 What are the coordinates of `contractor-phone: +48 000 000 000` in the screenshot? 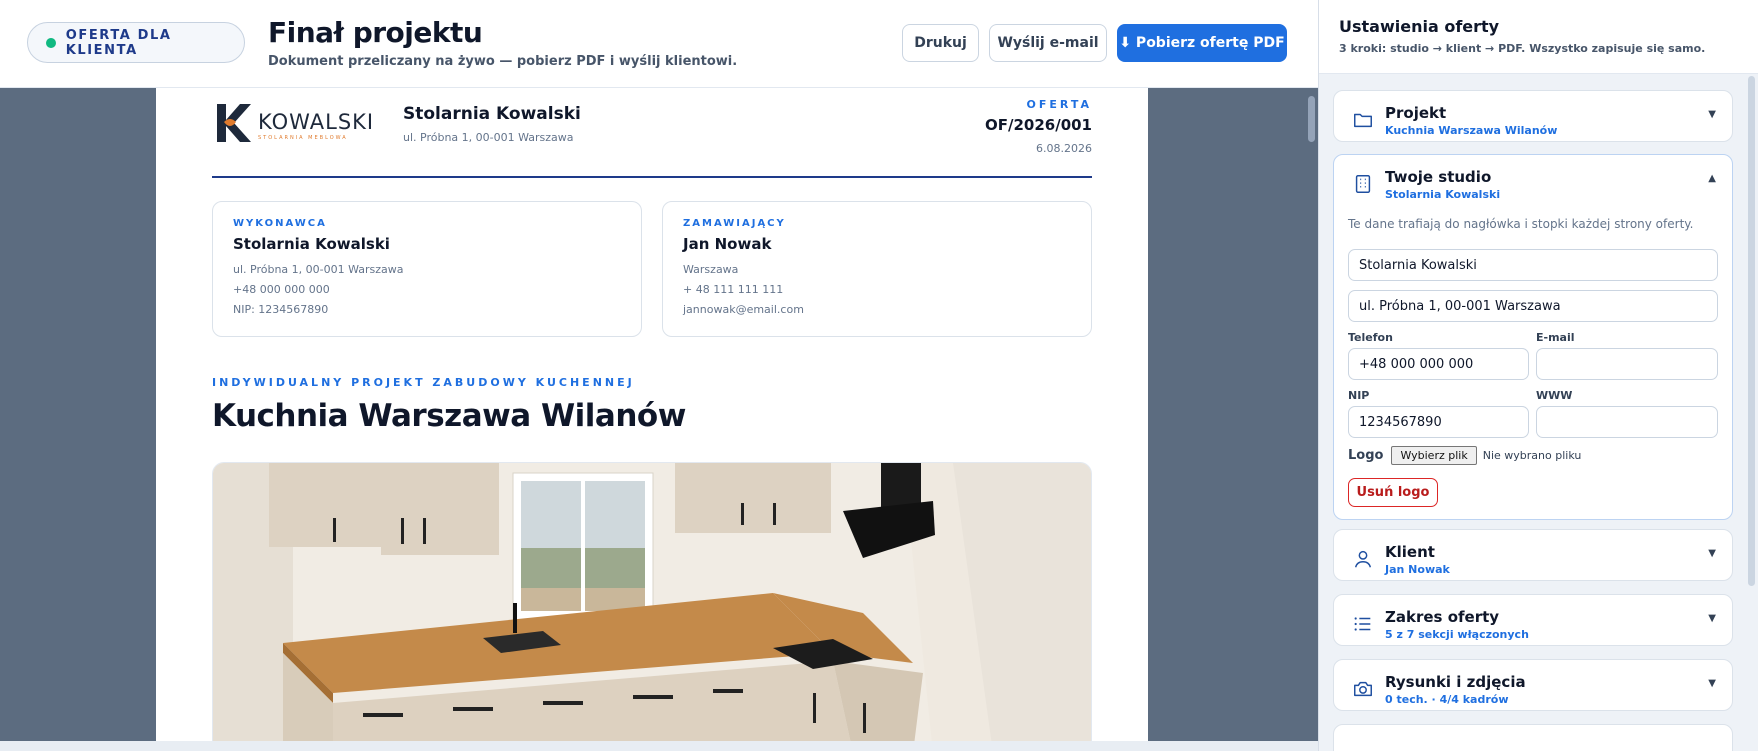 It's located at (281, 289).